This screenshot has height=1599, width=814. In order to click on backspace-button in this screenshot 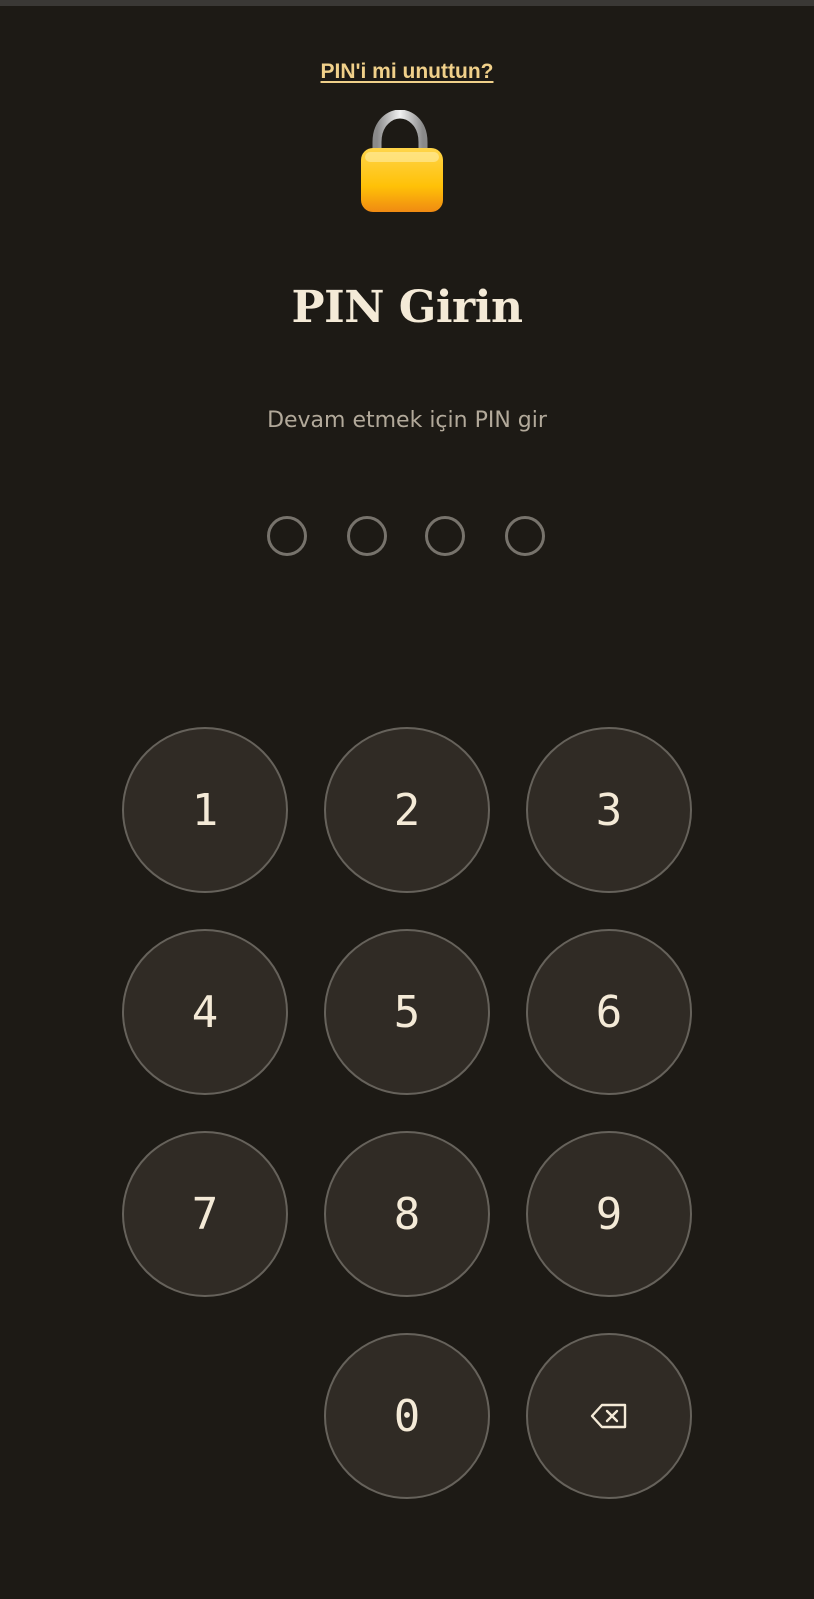, I will do `click(609, 1416)`.